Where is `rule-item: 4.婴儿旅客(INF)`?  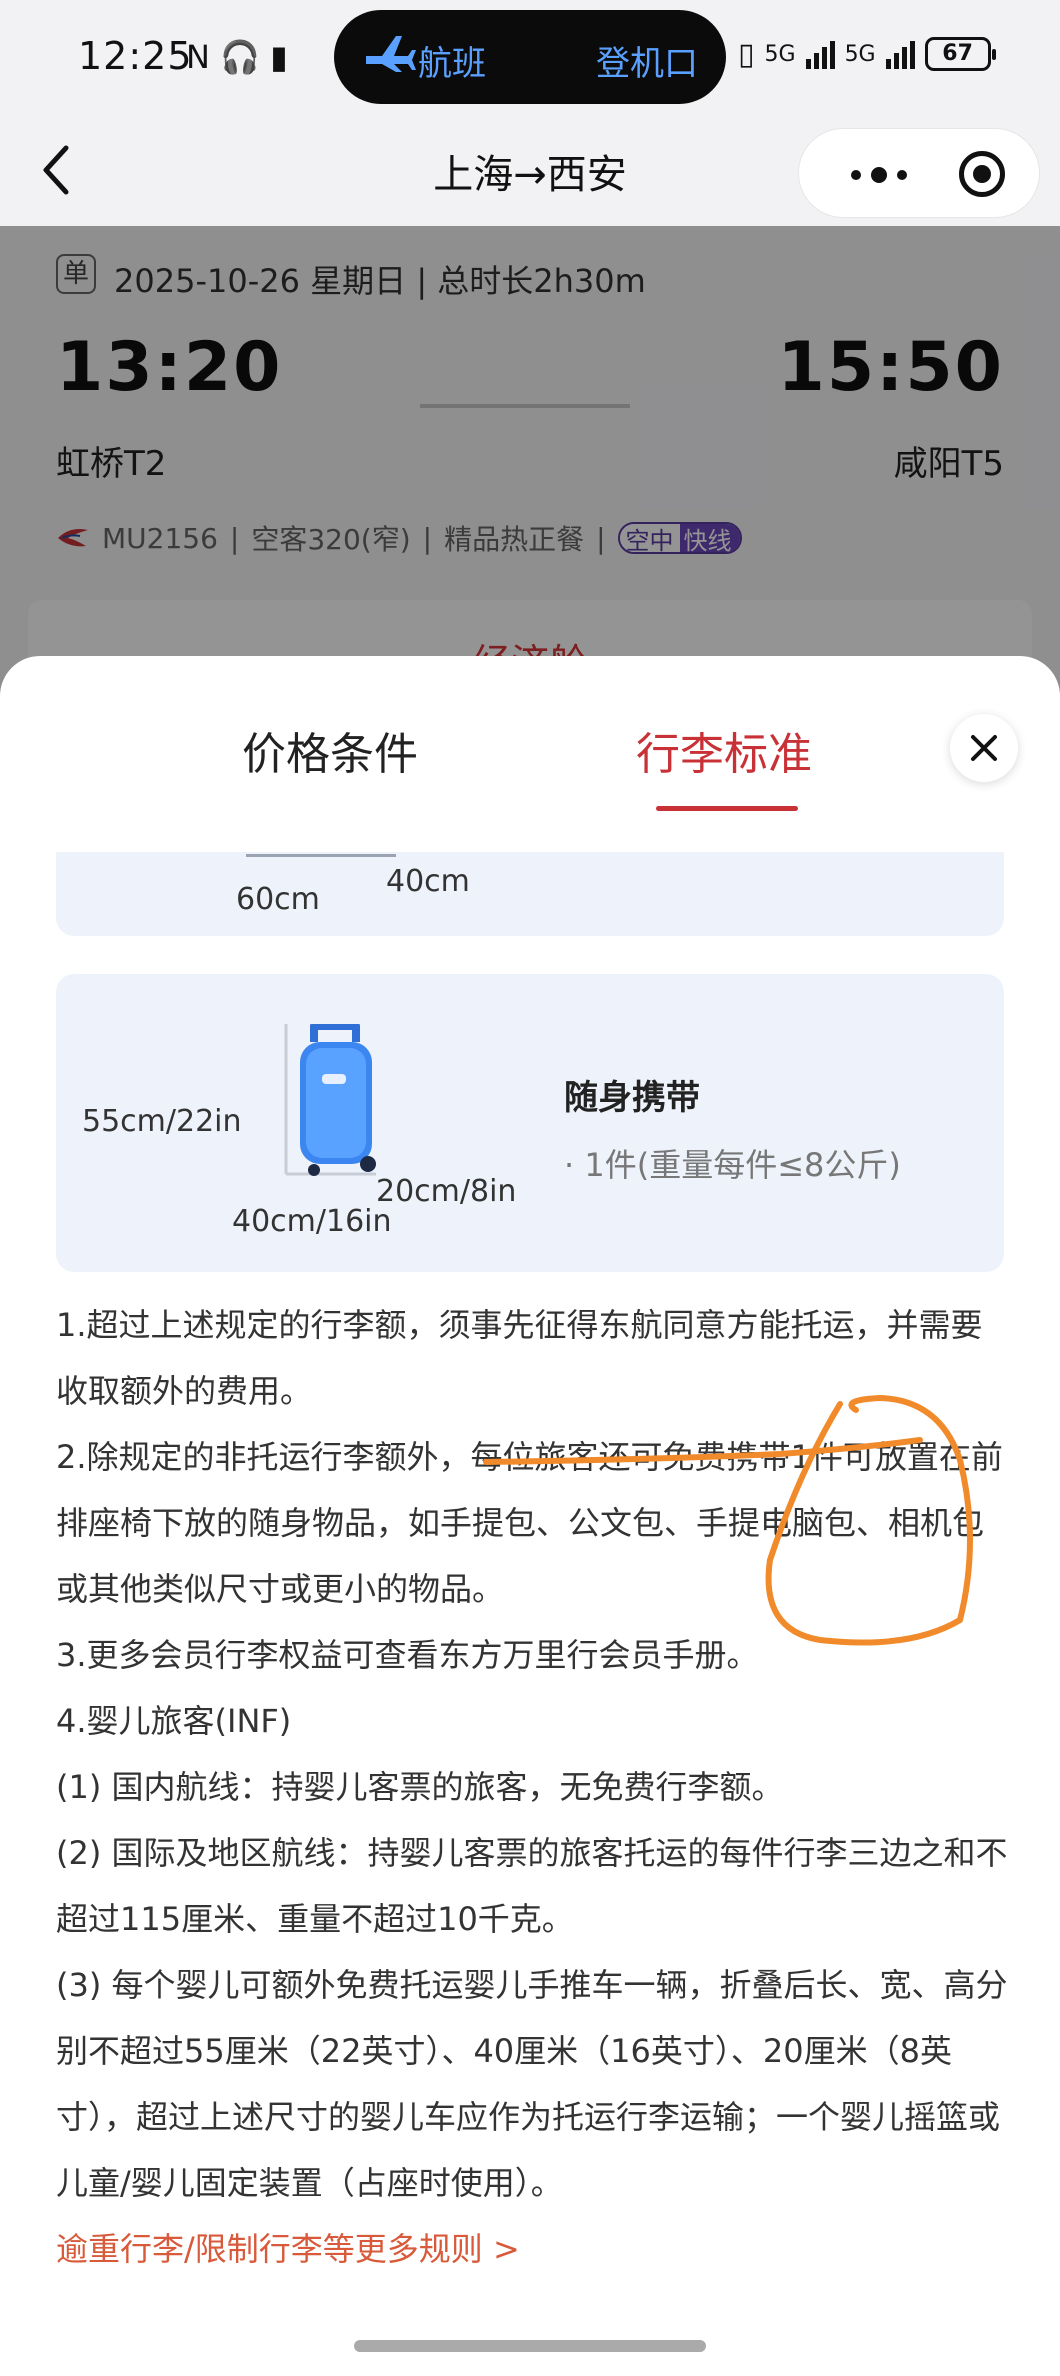 rule-item: 4.婴儿旅客(INF) is located at coordinates (174, 1721).